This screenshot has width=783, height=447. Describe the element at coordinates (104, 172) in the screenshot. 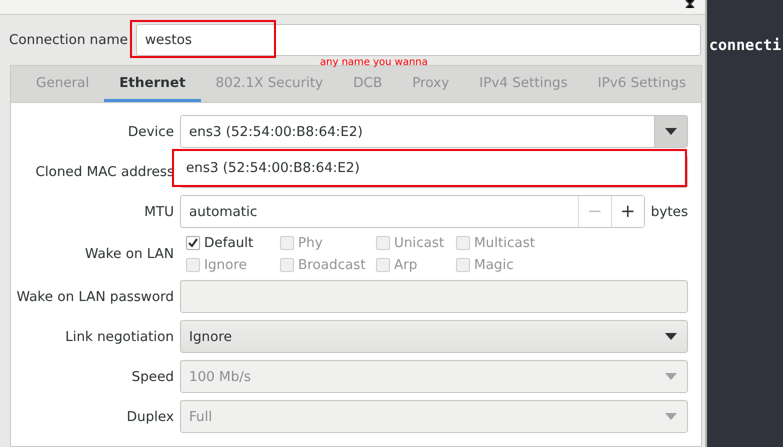

I see `cloned-mac-label: Cloned MAC address` at that location.